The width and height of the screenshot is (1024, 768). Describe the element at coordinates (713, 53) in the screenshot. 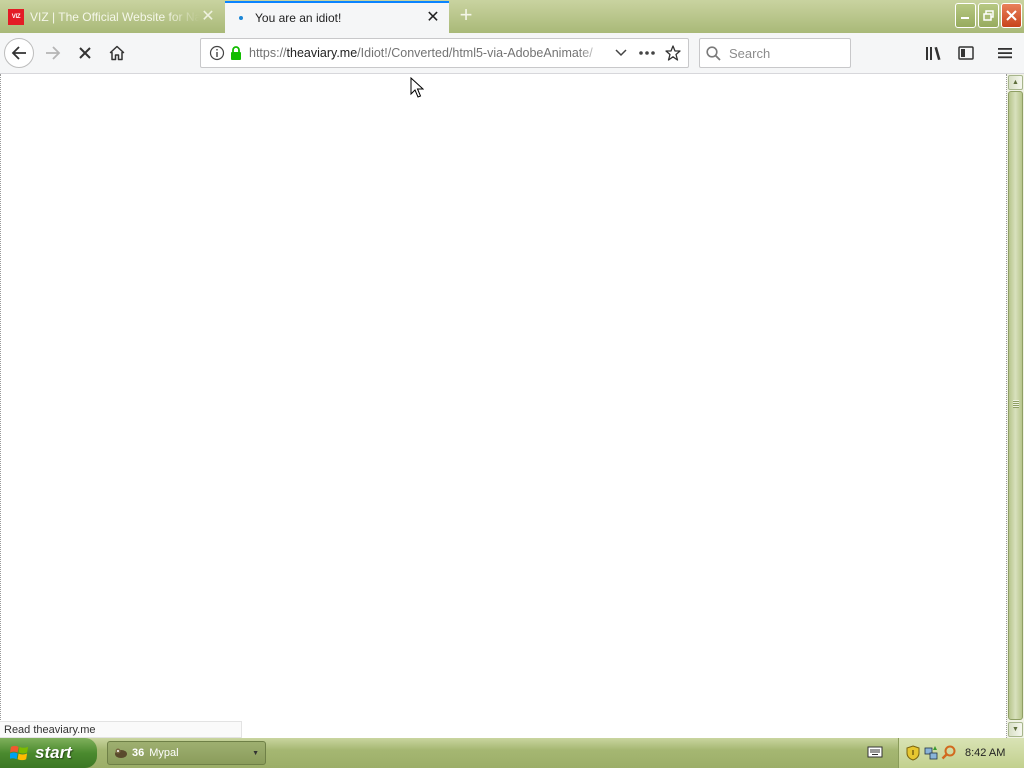

I see `search-icon` at that location.